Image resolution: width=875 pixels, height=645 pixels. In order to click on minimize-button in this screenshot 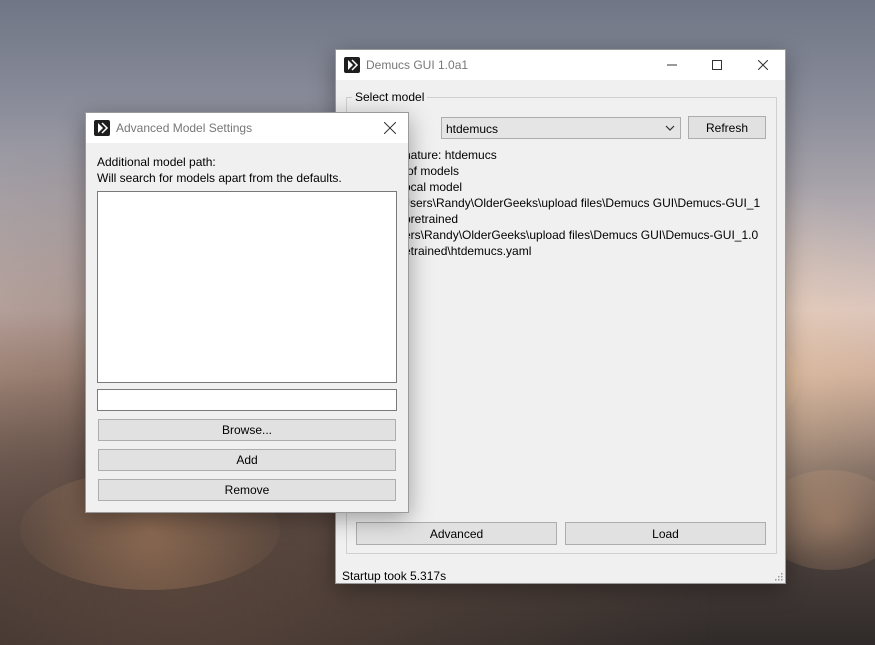, I will do `click(671, 65)`.